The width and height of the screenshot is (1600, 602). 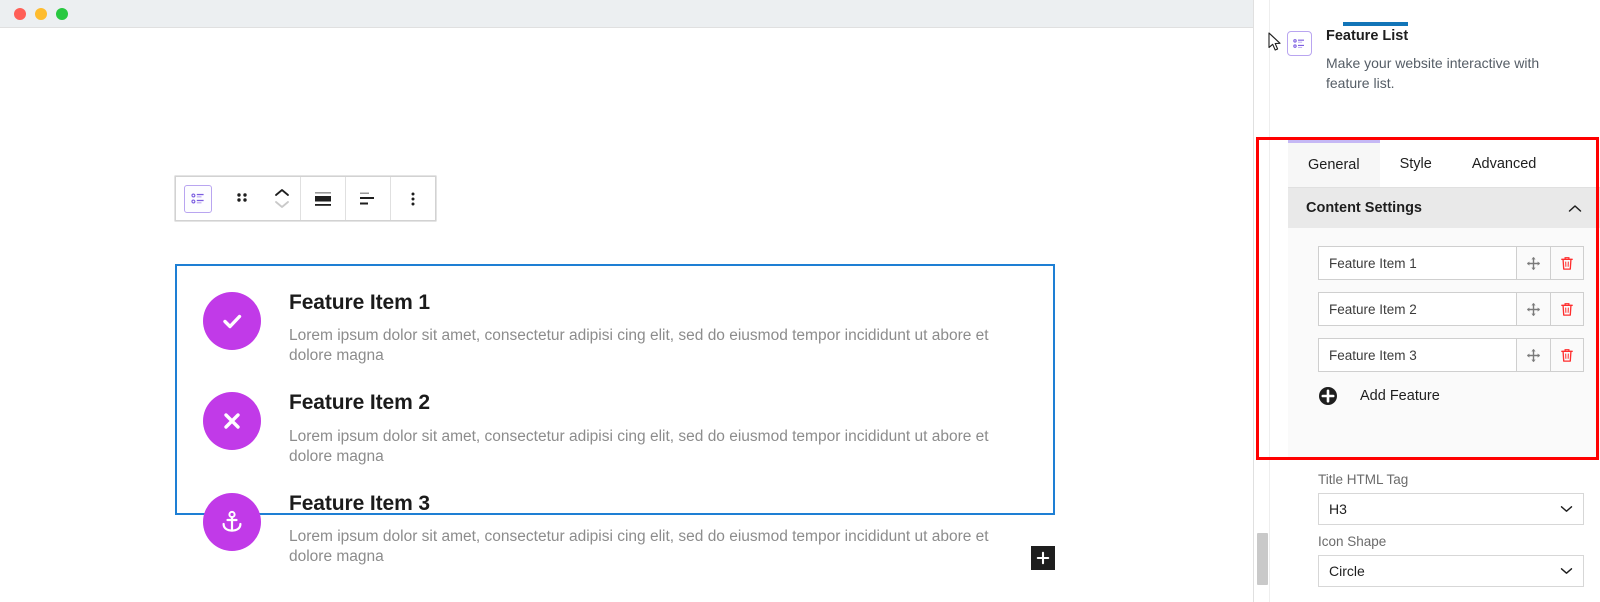 I want to click on title-html-tag-select: H3, so click(x=1451, y=509).